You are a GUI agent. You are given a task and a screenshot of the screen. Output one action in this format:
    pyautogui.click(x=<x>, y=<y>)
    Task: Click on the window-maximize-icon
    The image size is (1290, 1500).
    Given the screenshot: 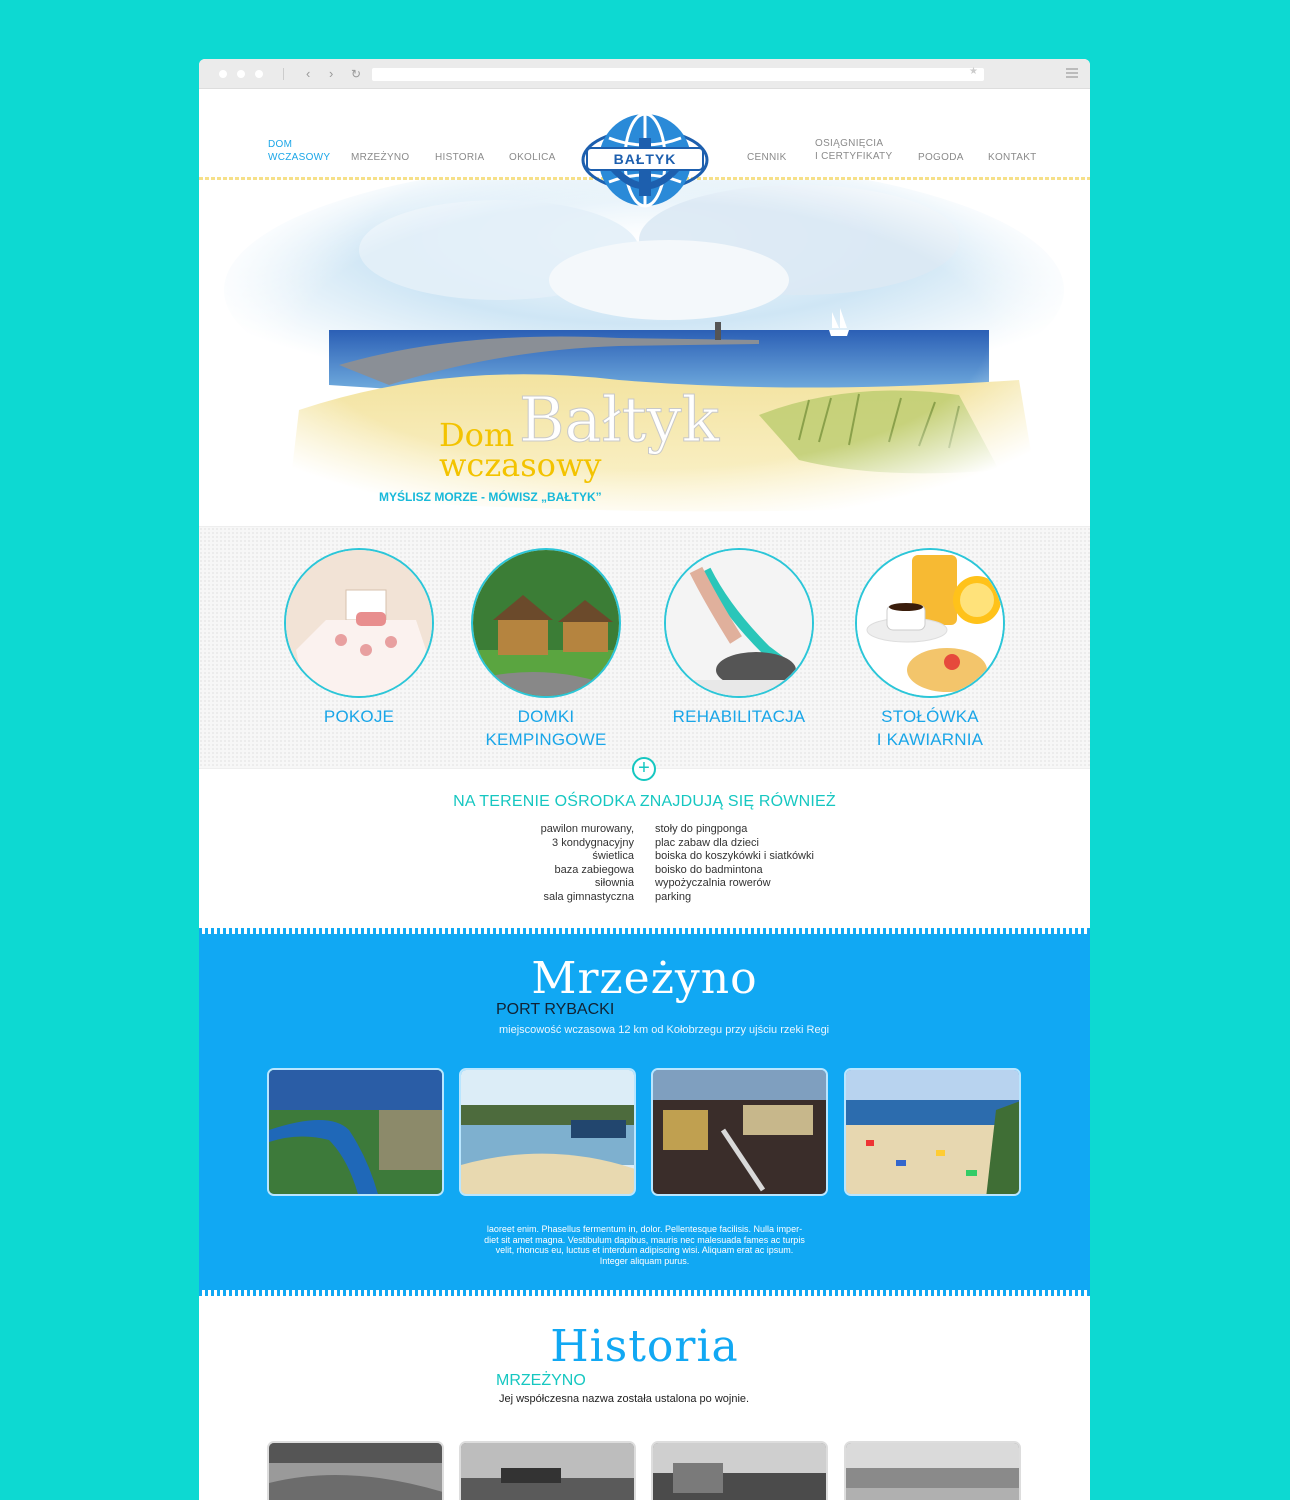 What is the action you would take?
    pyautogui.click(x=259, y=74)
    